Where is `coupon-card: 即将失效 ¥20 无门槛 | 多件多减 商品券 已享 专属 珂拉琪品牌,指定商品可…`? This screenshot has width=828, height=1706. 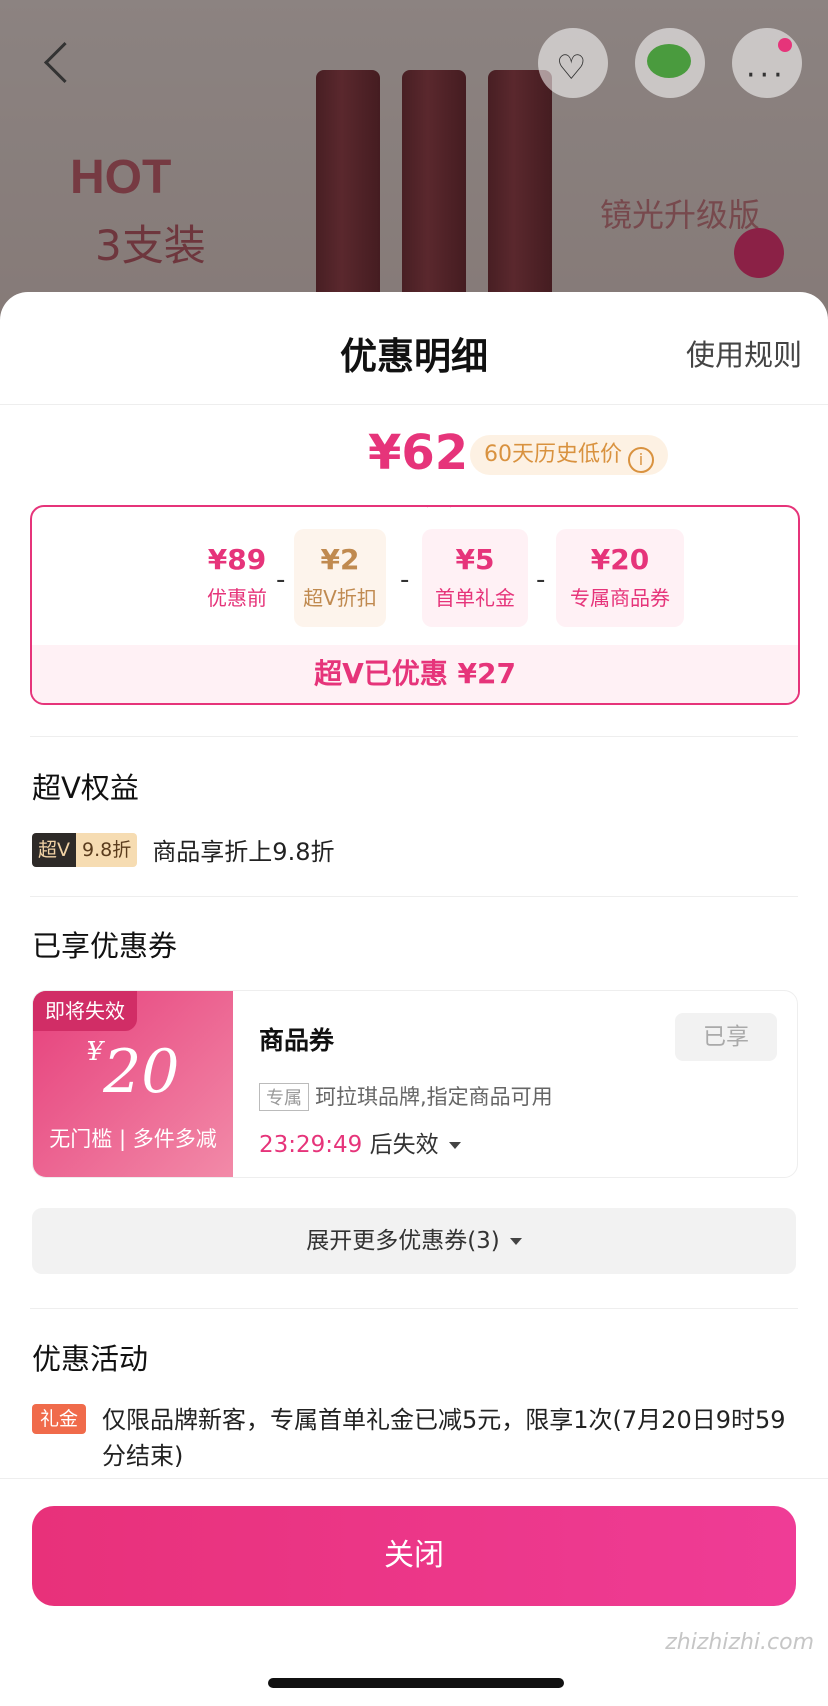 coupon-card: 即将失效 ¥20 无门槛 | 多件多减 商品券 已享 专属 珂拉琪品牌,指定商品可… is located at coordinates (415, 1084).